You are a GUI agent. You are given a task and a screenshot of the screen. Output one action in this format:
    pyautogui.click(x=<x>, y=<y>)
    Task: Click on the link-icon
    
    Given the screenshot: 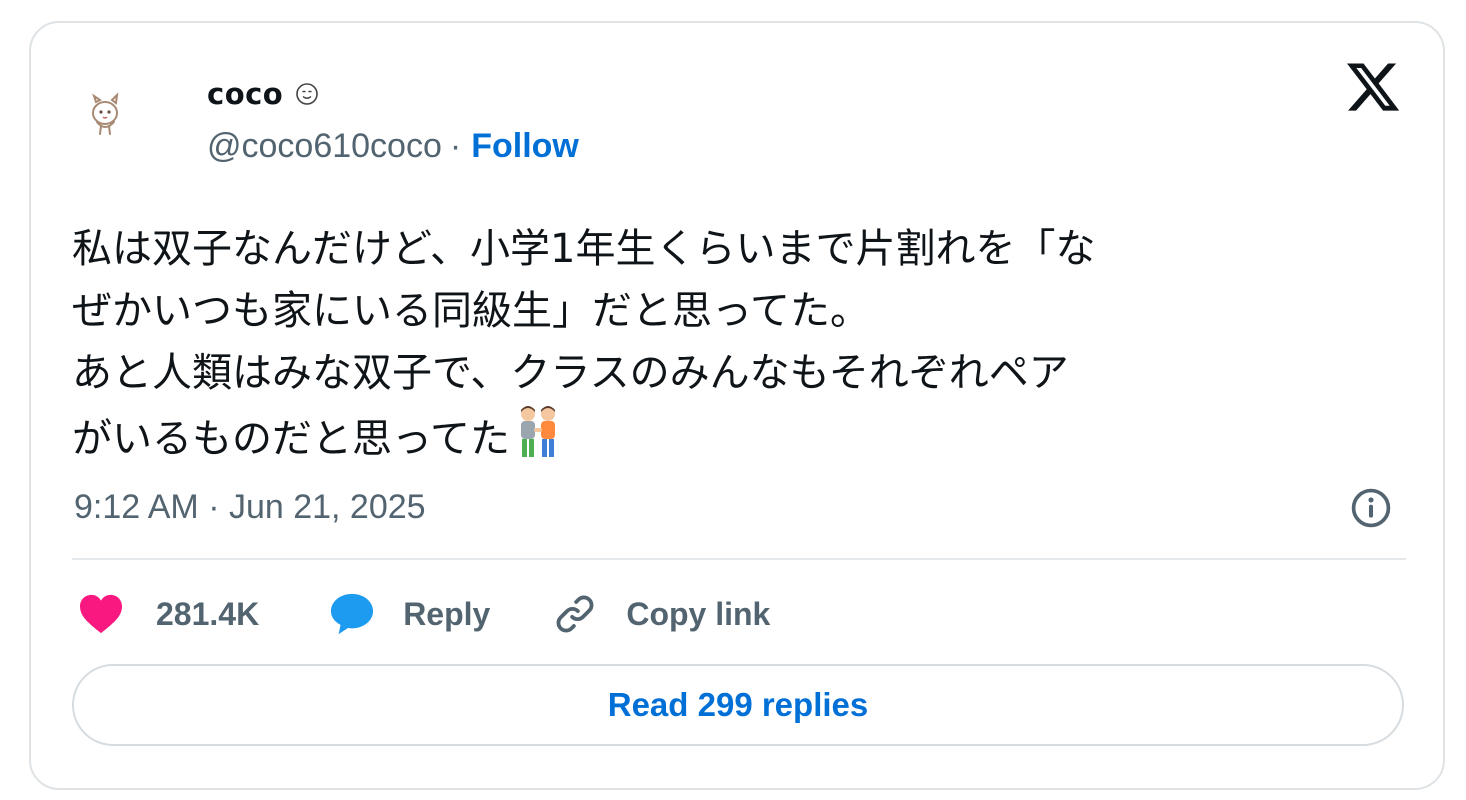 What is the action you would take?
    pyautogui.click(x=575, y=614)
    